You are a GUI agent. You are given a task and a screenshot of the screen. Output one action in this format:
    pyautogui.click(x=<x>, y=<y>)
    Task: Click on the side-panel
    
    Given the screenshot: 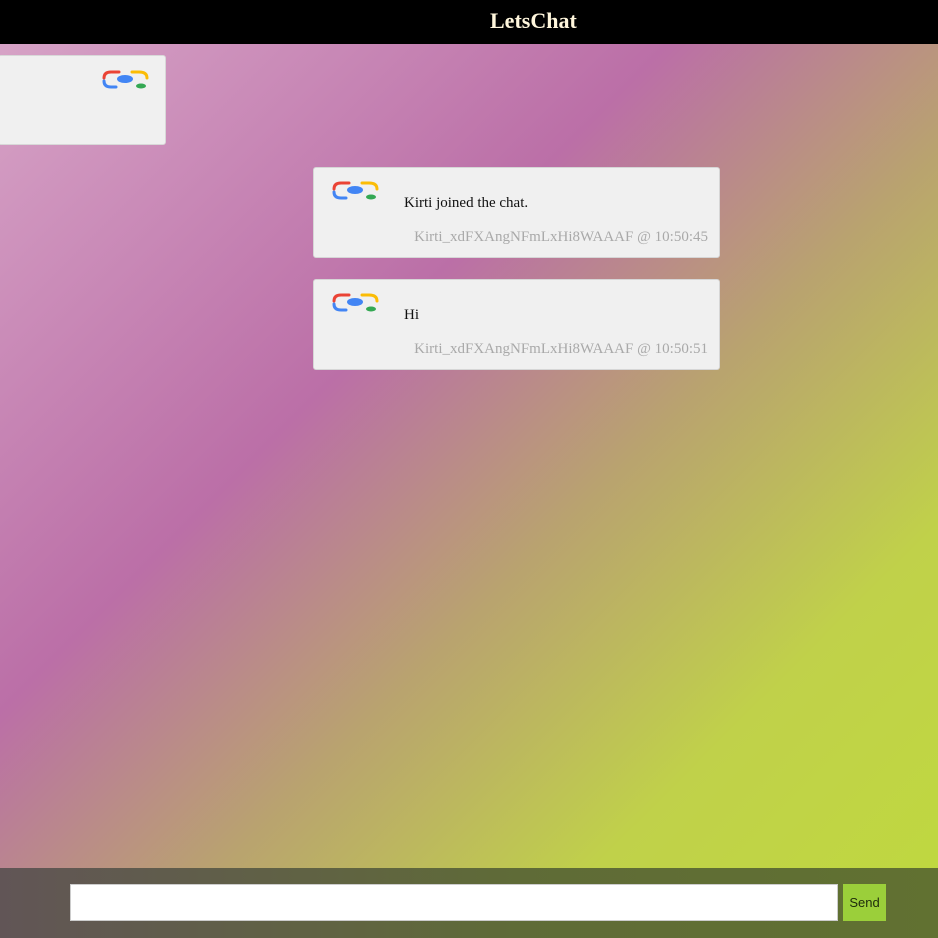 What is the action you would take?
    pyautogui.click(x=83, y=100)
    